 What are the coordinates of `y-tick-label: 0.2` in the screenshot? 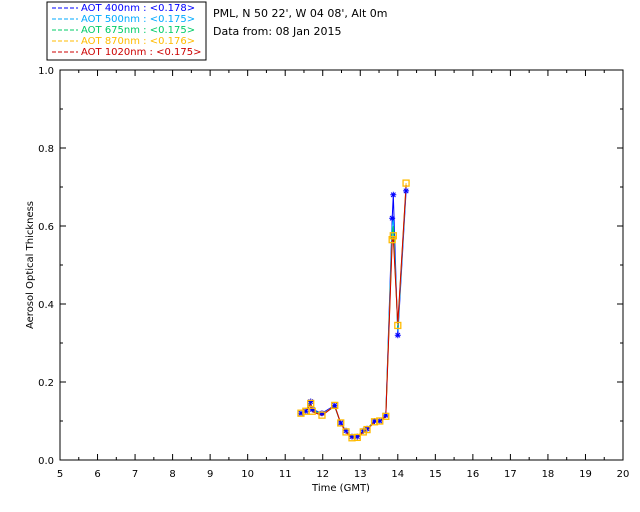 It's located at (46, 383).